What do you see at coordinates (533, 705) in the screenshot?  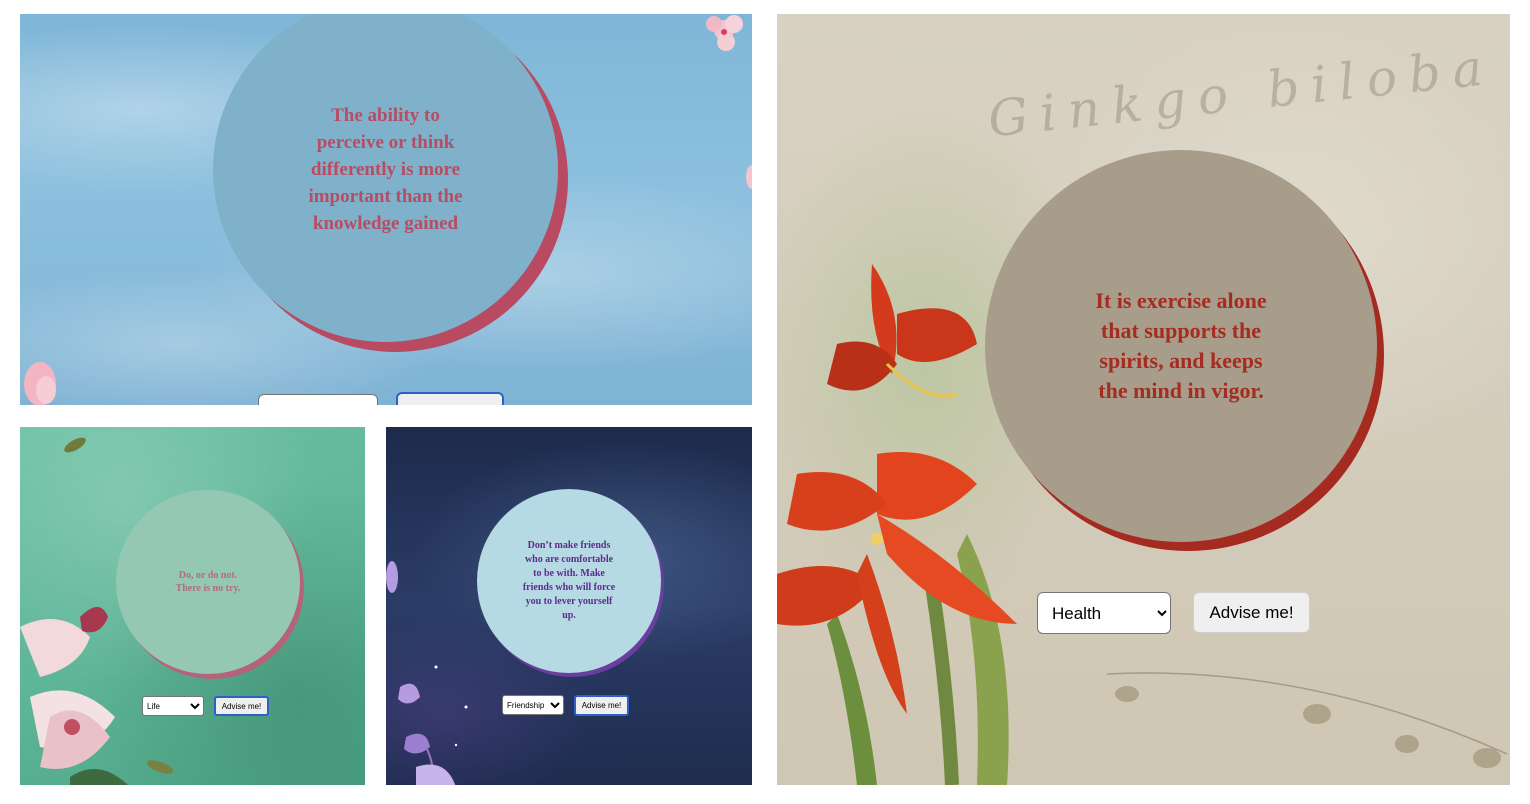 I see `category-select: Friendship` at bounding box center [533, 705].